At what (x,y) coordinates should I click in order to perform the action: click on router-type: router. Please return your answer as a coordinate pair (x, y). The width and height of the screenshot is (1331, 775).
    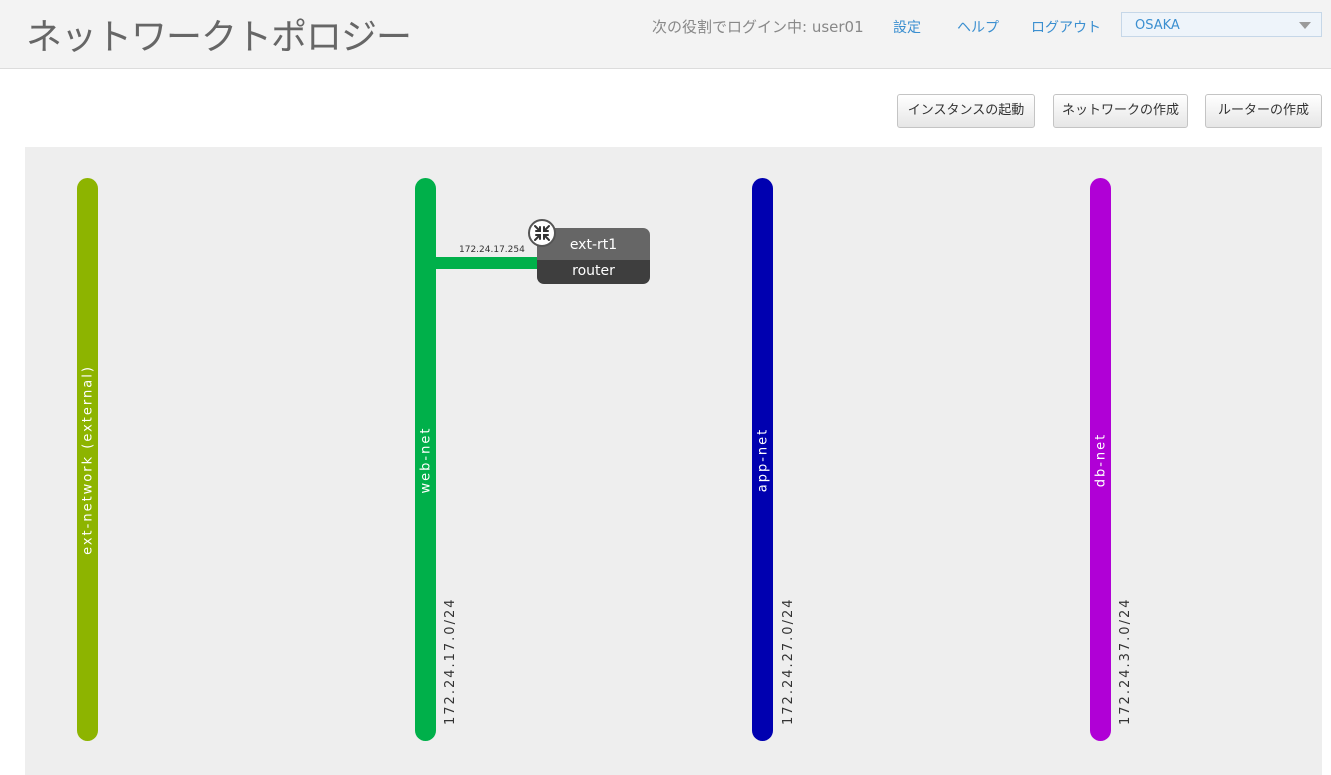
    Looking at the image, I should click on (593, 272).